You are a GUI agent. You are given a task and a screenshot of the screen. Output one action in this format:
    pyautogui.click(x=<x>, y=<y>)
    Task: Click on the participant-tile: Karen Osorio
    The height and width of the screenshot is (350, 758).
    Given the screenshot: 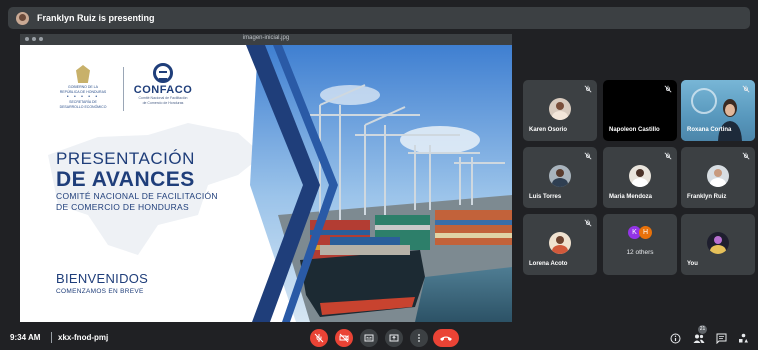 What is the action you would take?
    pyautogui.click(x=560, y=110)
    